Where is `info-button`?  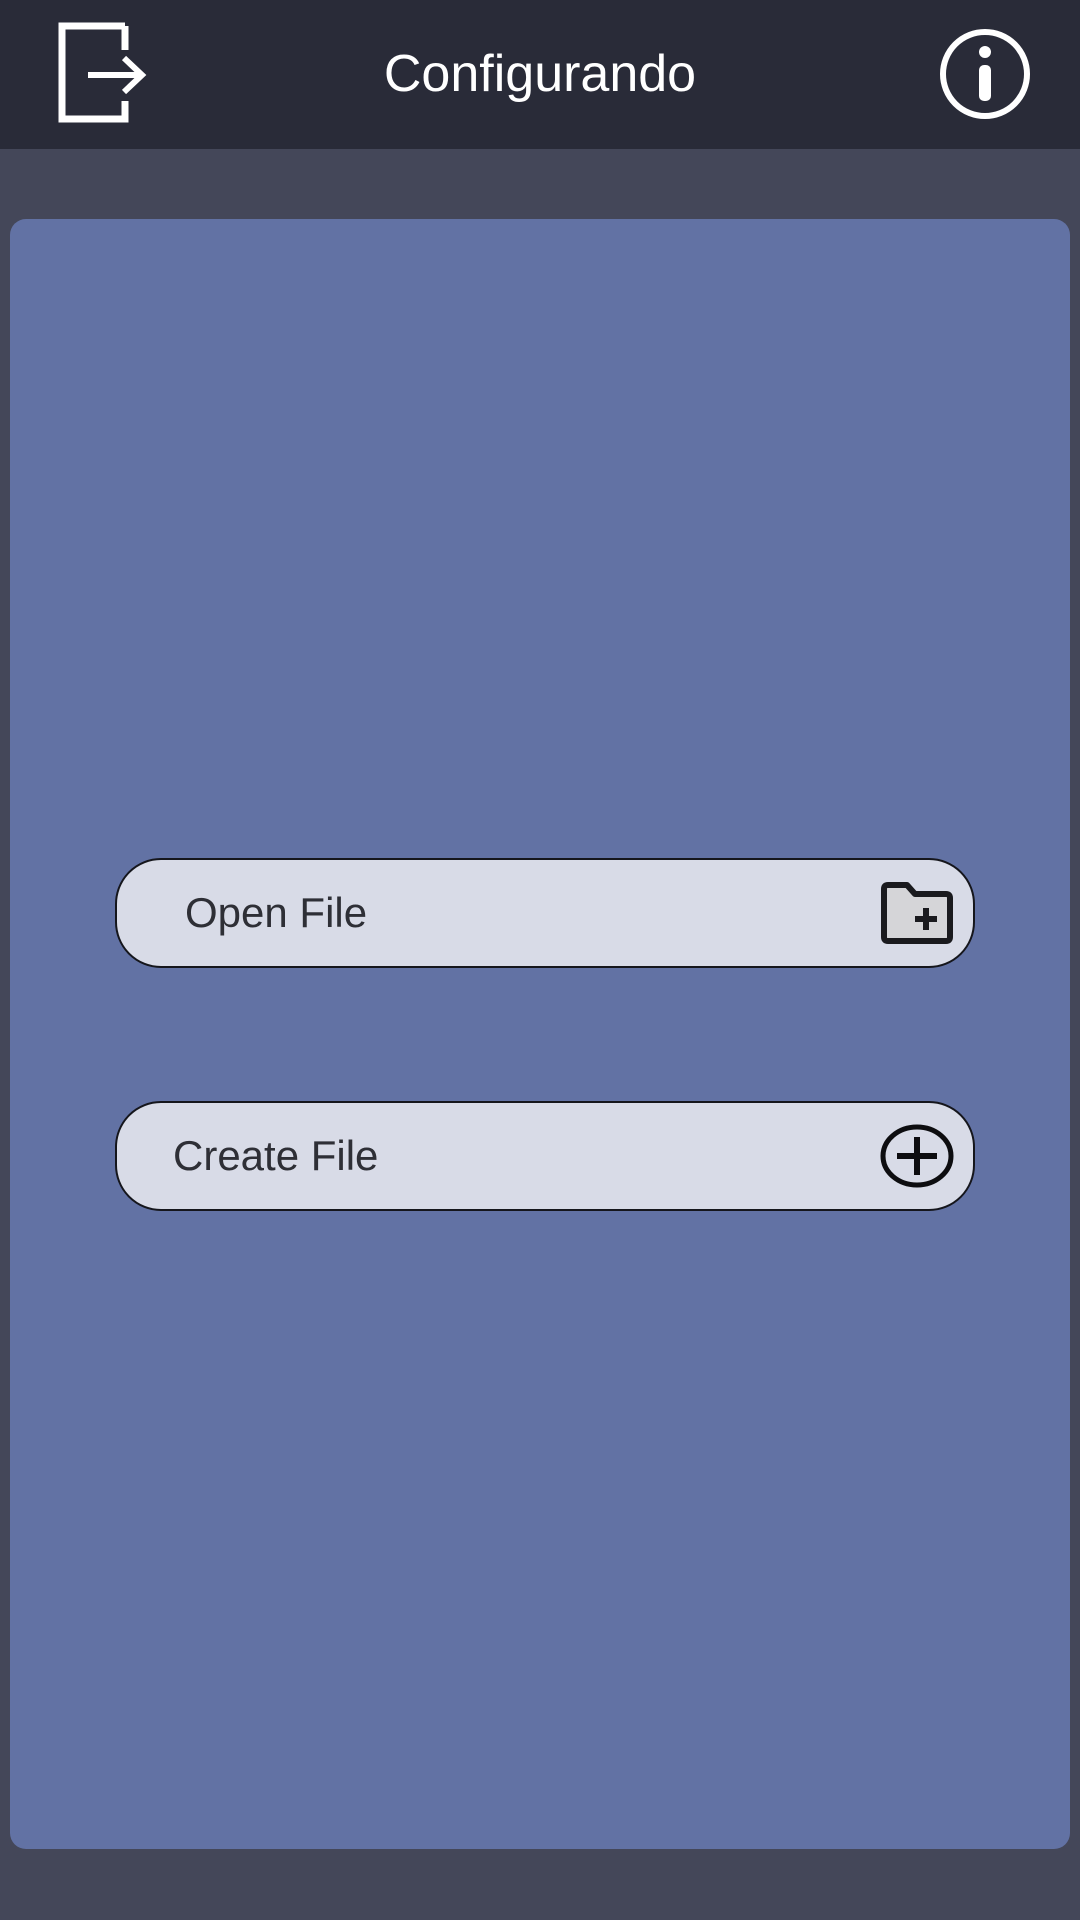 info-button is located at coordinates (985, 74).